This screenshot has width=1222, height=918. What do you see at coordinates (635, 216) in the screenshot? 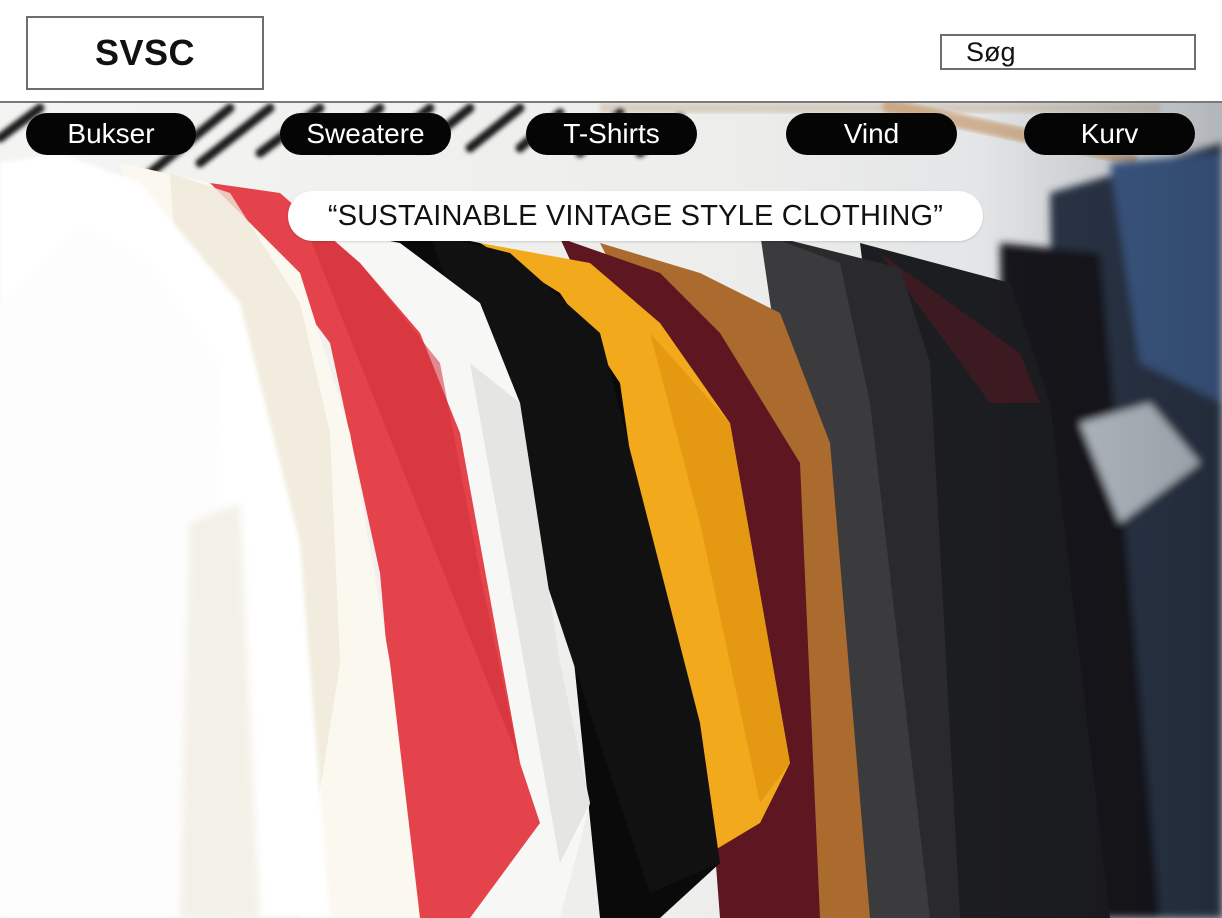
I see `hero-tagline: “SUSTAINABLE VINTAGE STYLE CLOTHING”` at bounding box center [635, 216].